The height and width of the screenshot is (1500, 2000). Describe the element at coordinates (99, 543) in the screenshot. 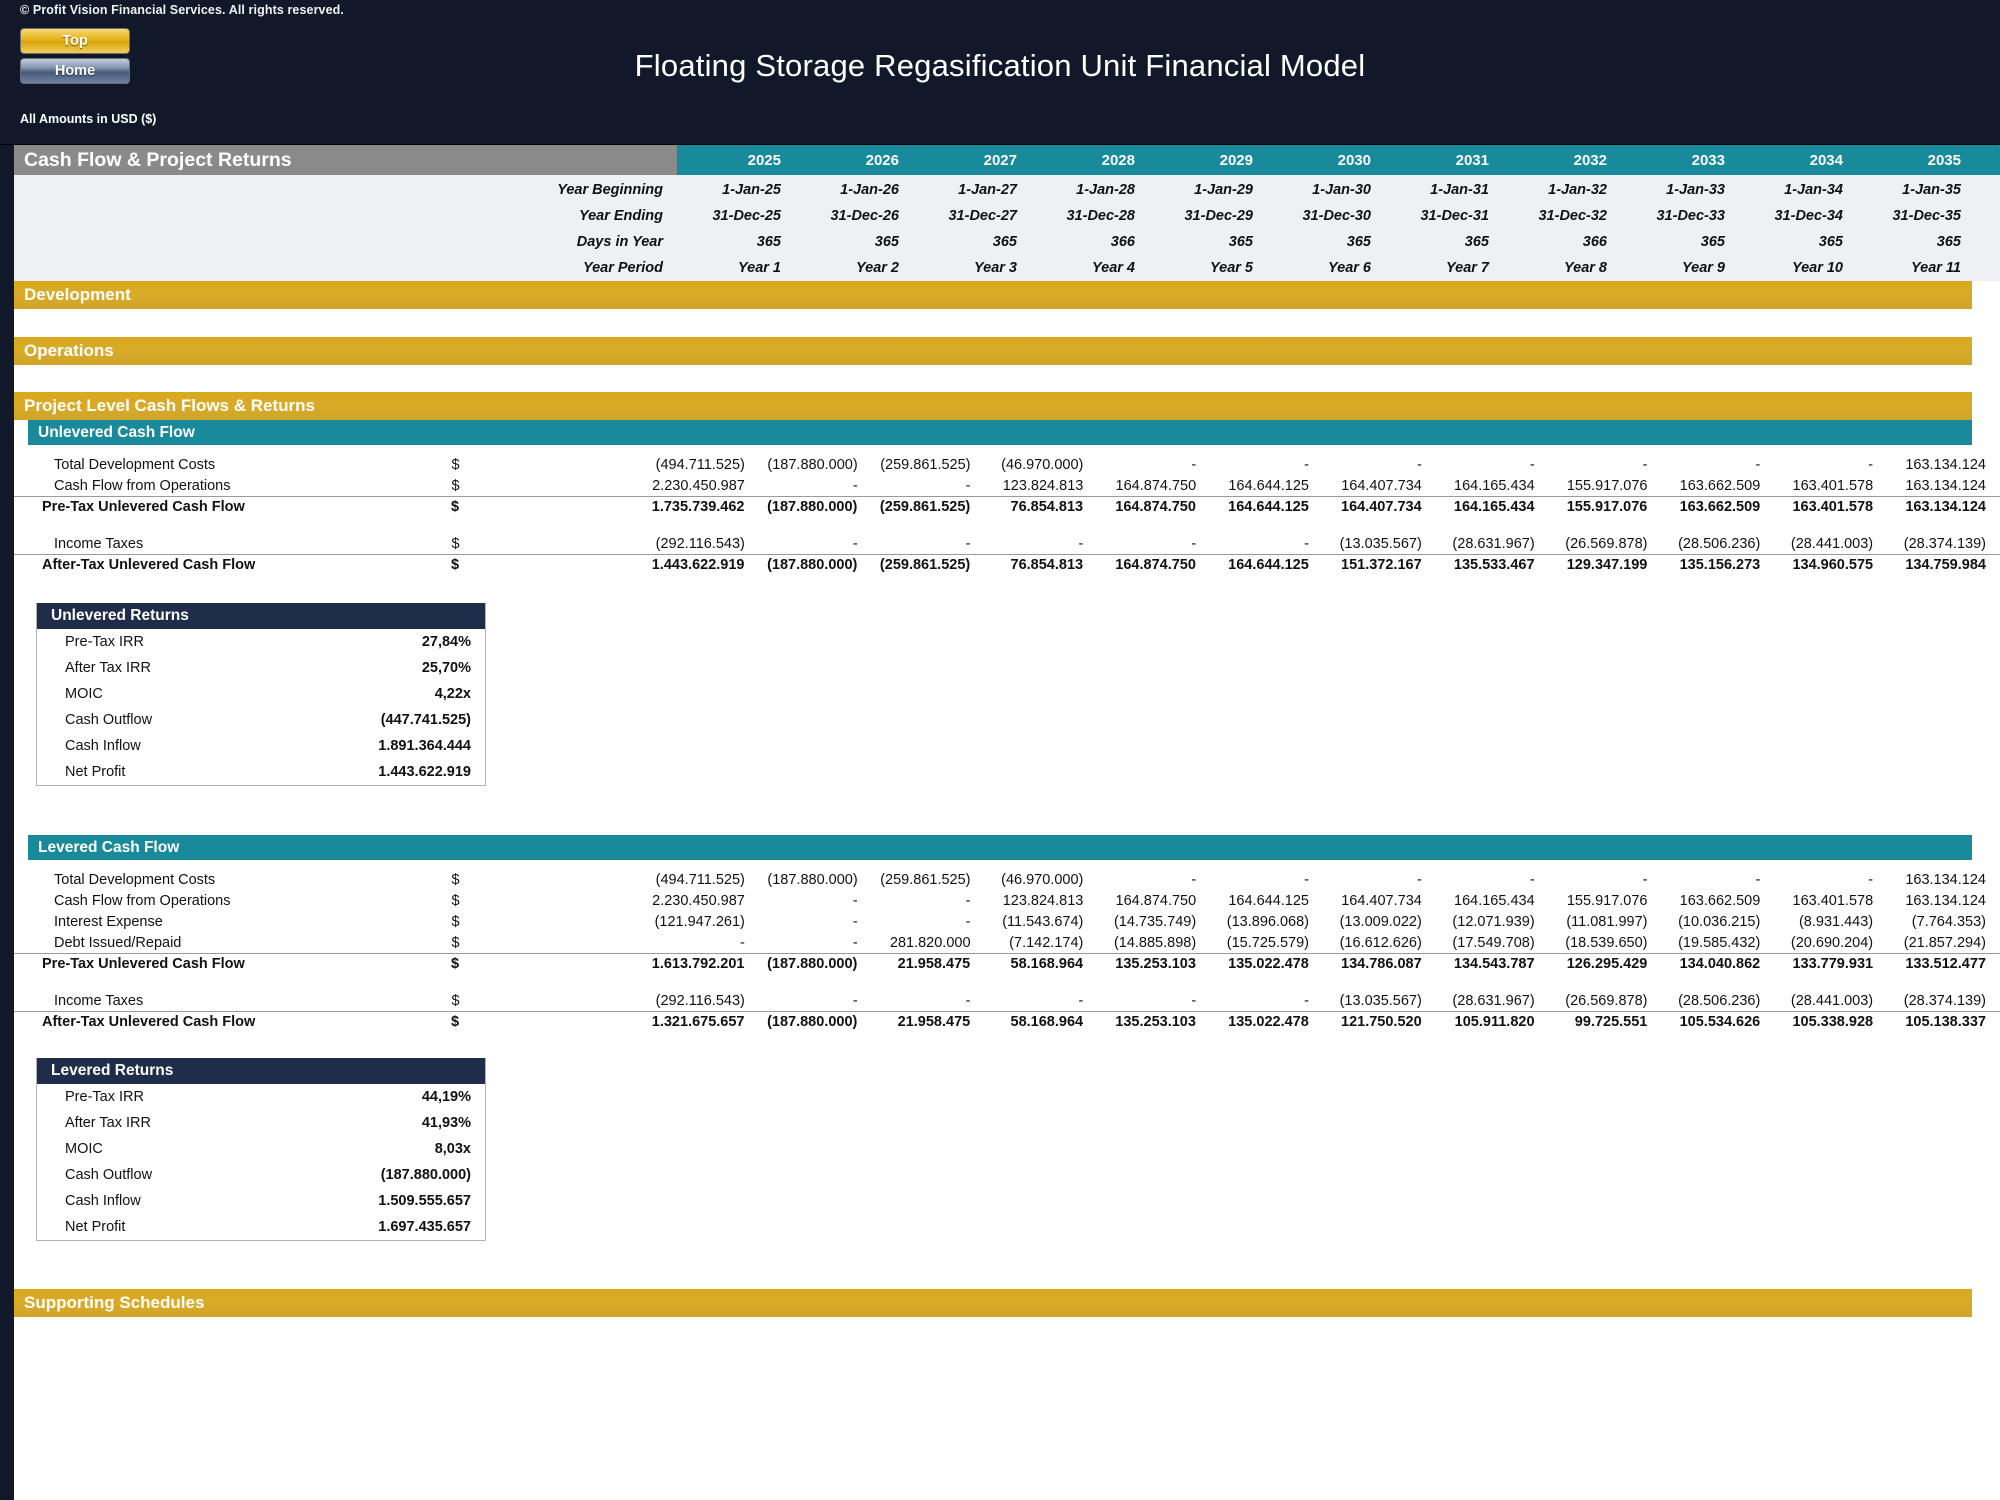

I see `row-label: Income Taxes` at that location.